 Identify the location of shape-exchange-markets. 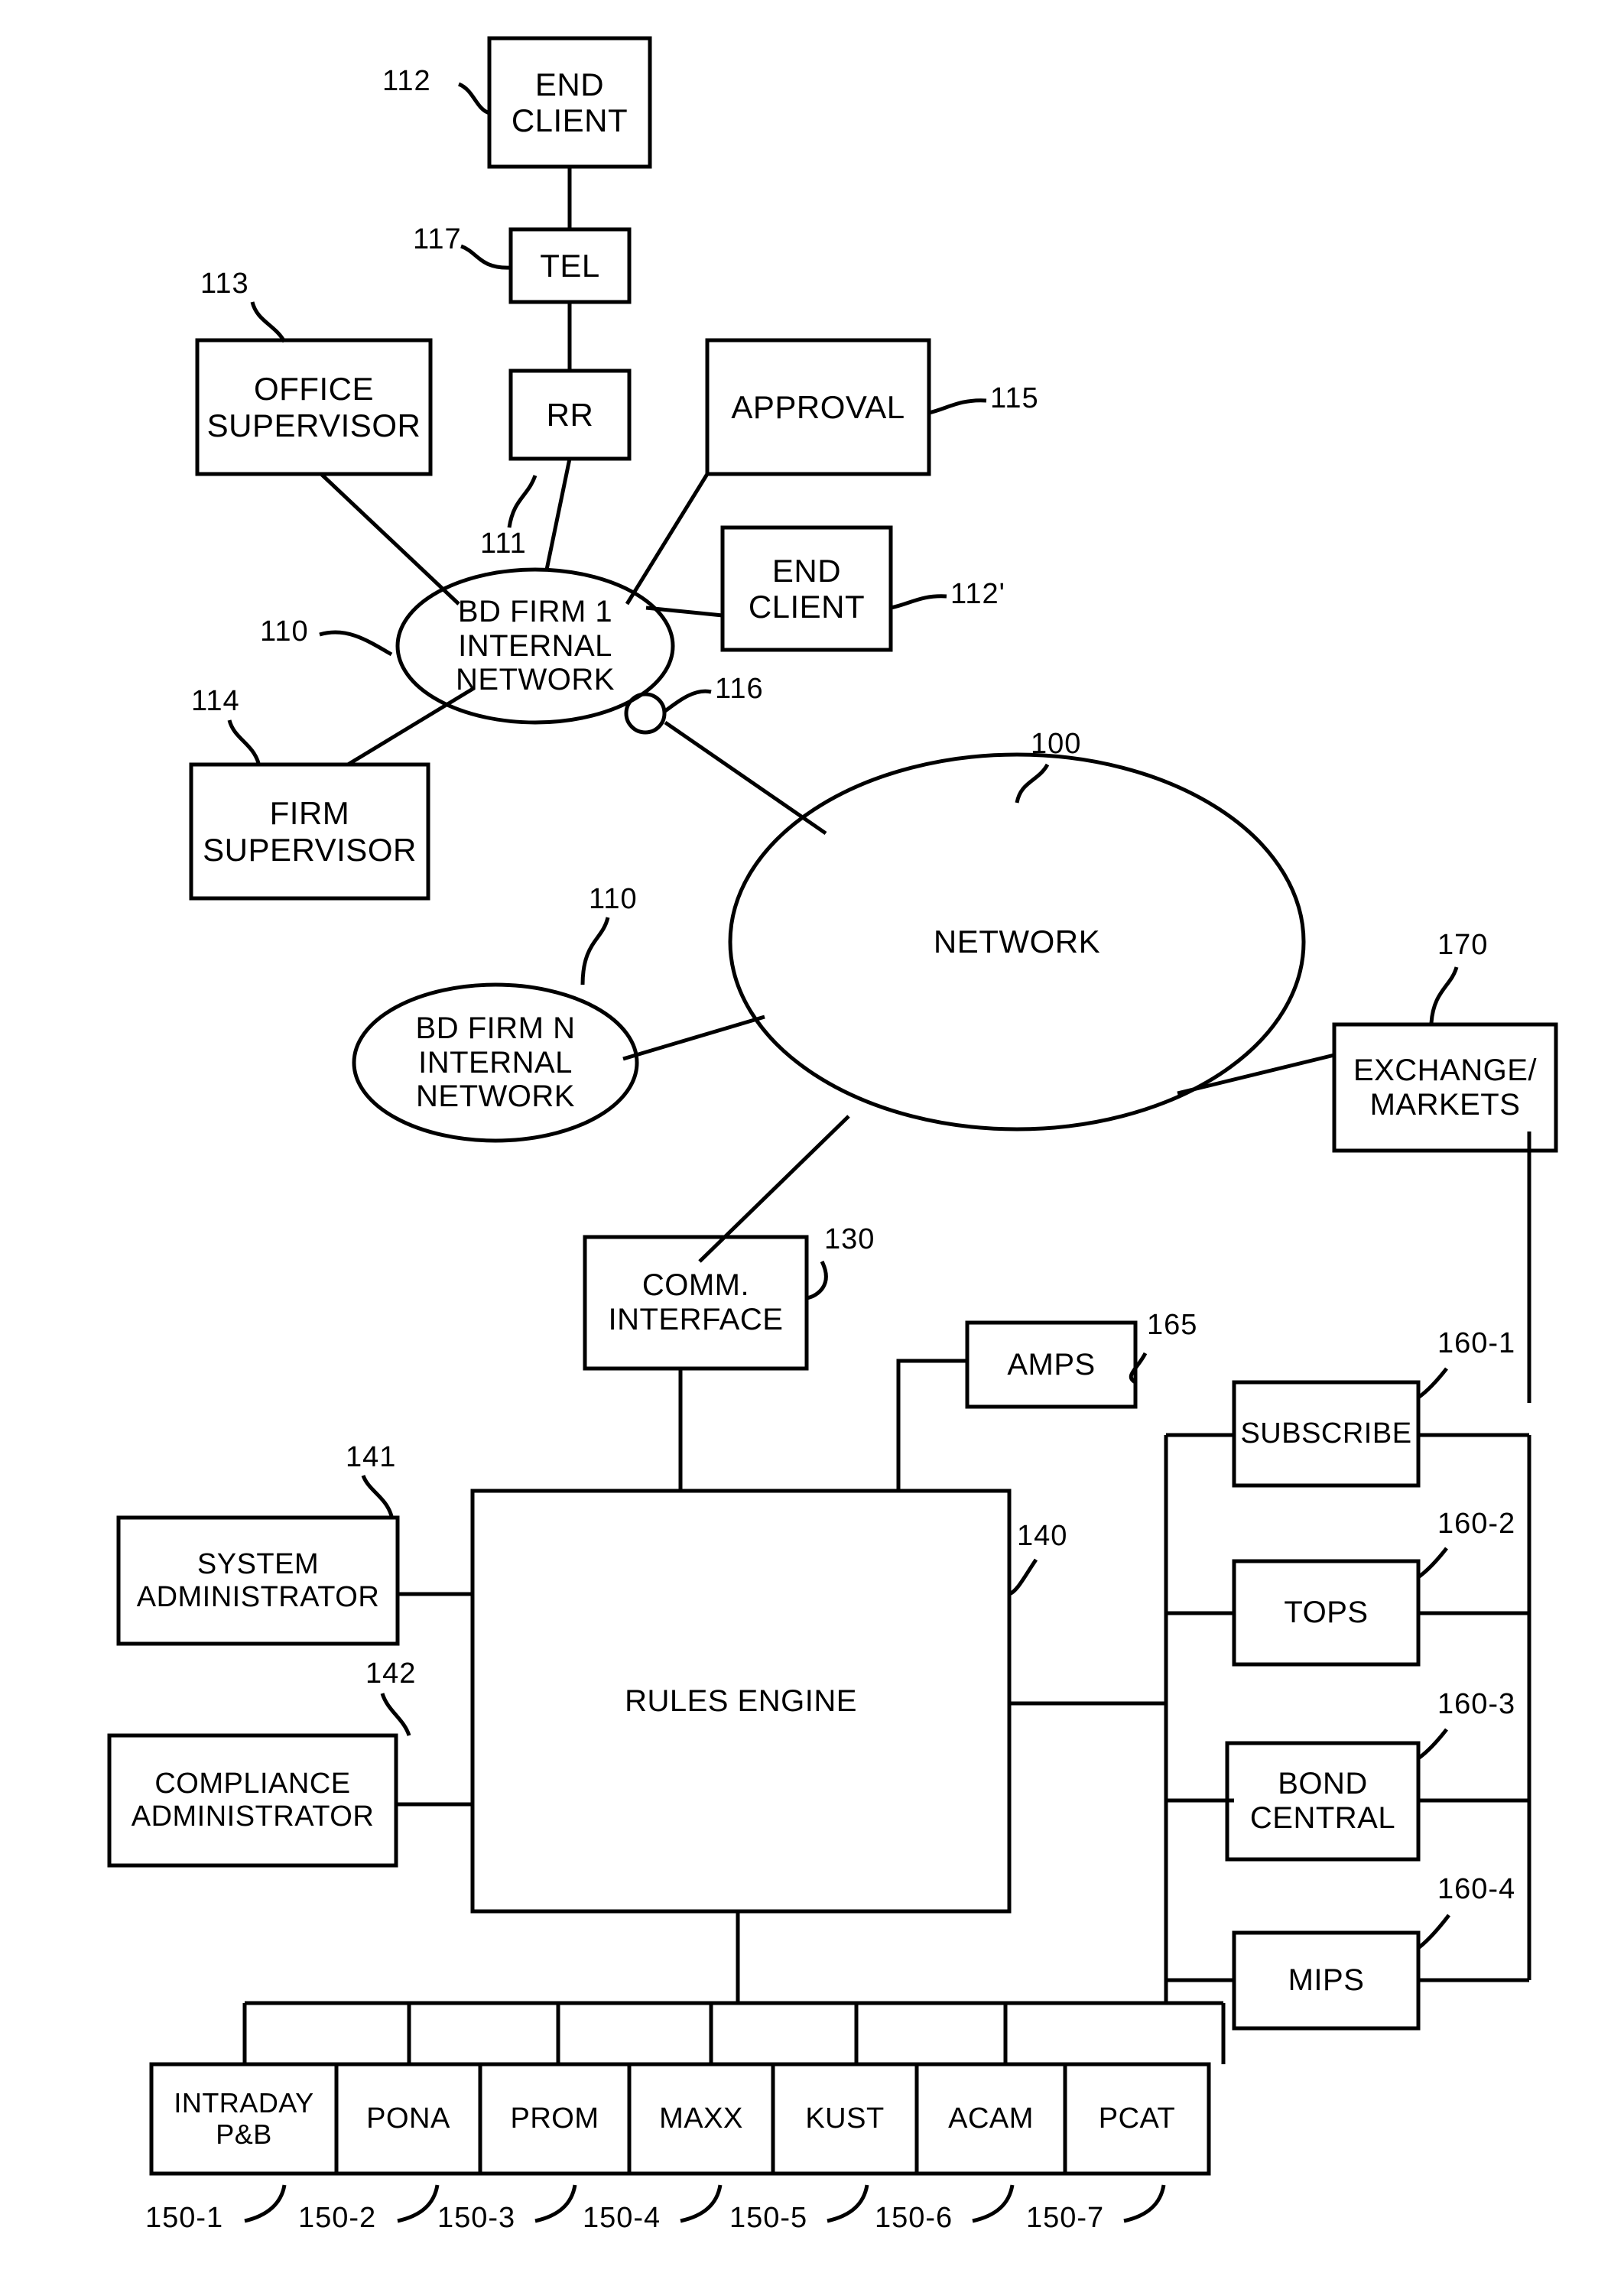
(1445, 1088).